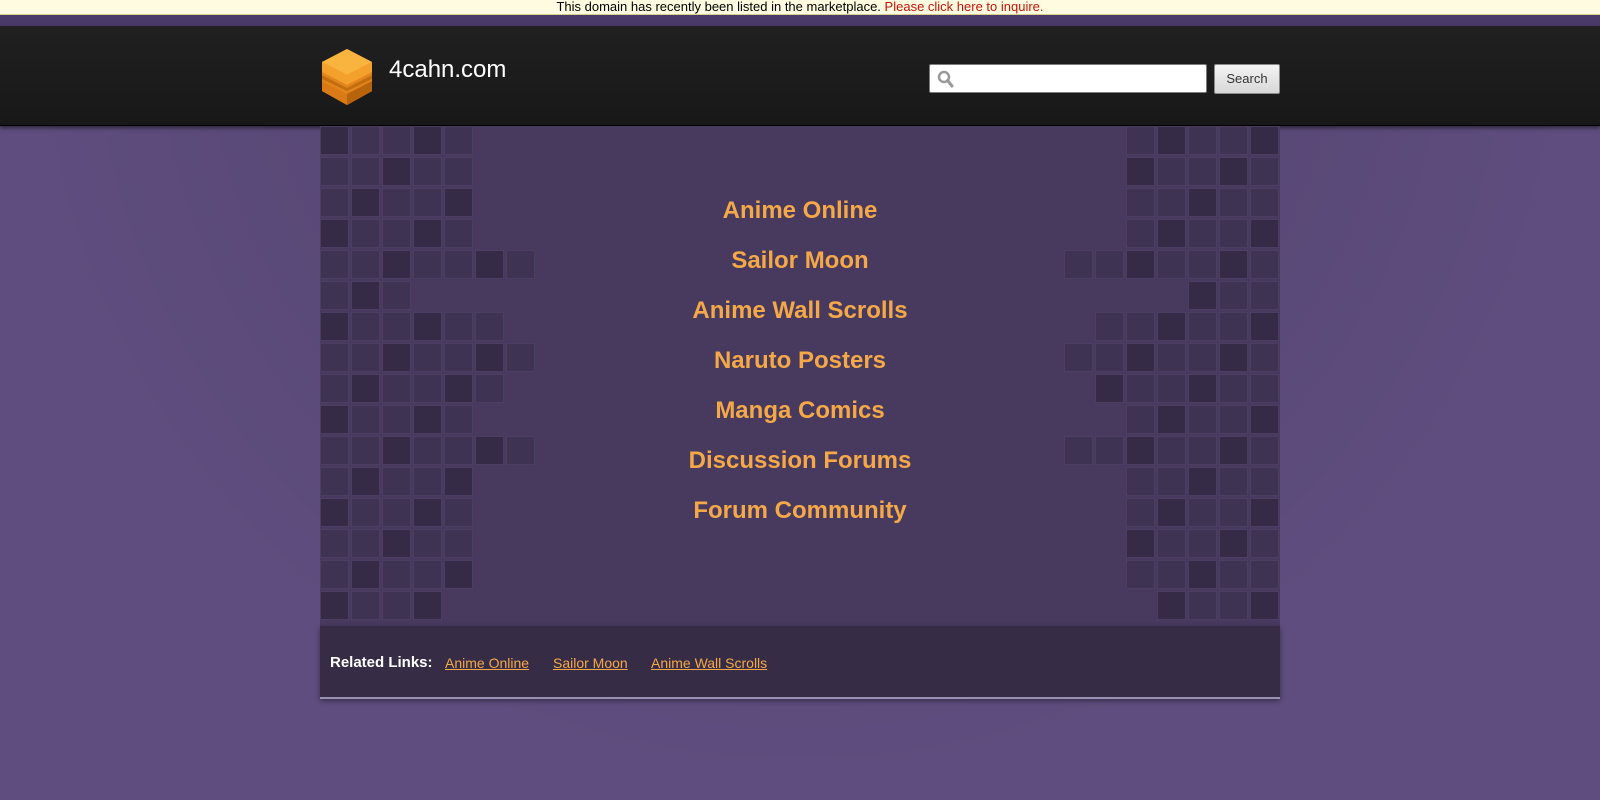  What do you see at coordinates (945, 79) in the screenshot?
I see `search-icon` at bounding box center [945, 79].